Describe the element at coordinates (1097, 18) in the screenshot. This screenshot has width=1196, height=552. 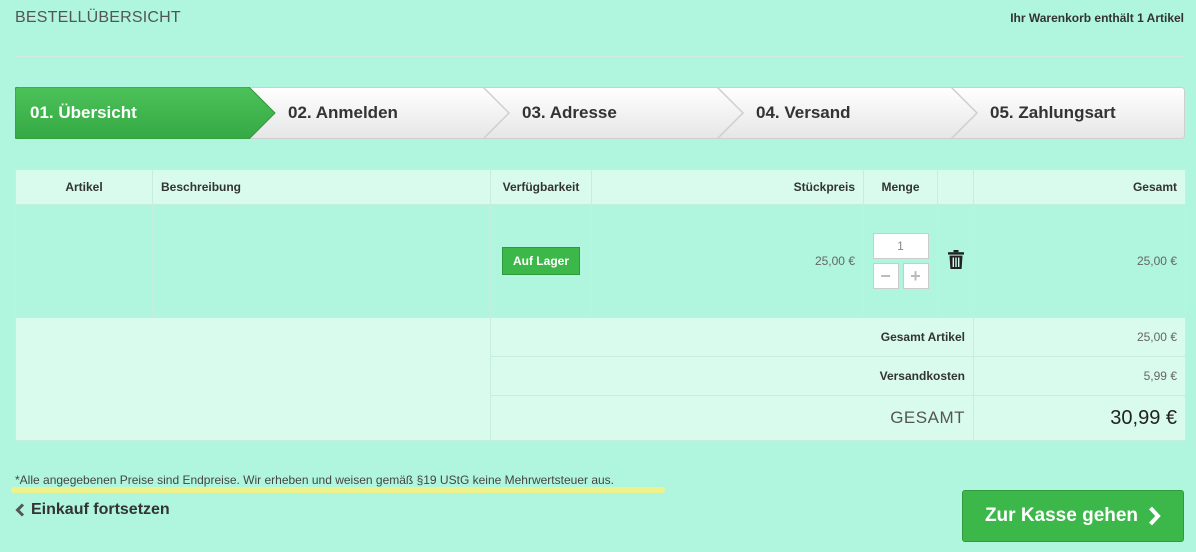
I see `cart-count: Ihr Warenkorb enthält 1 Artikel` at that location.